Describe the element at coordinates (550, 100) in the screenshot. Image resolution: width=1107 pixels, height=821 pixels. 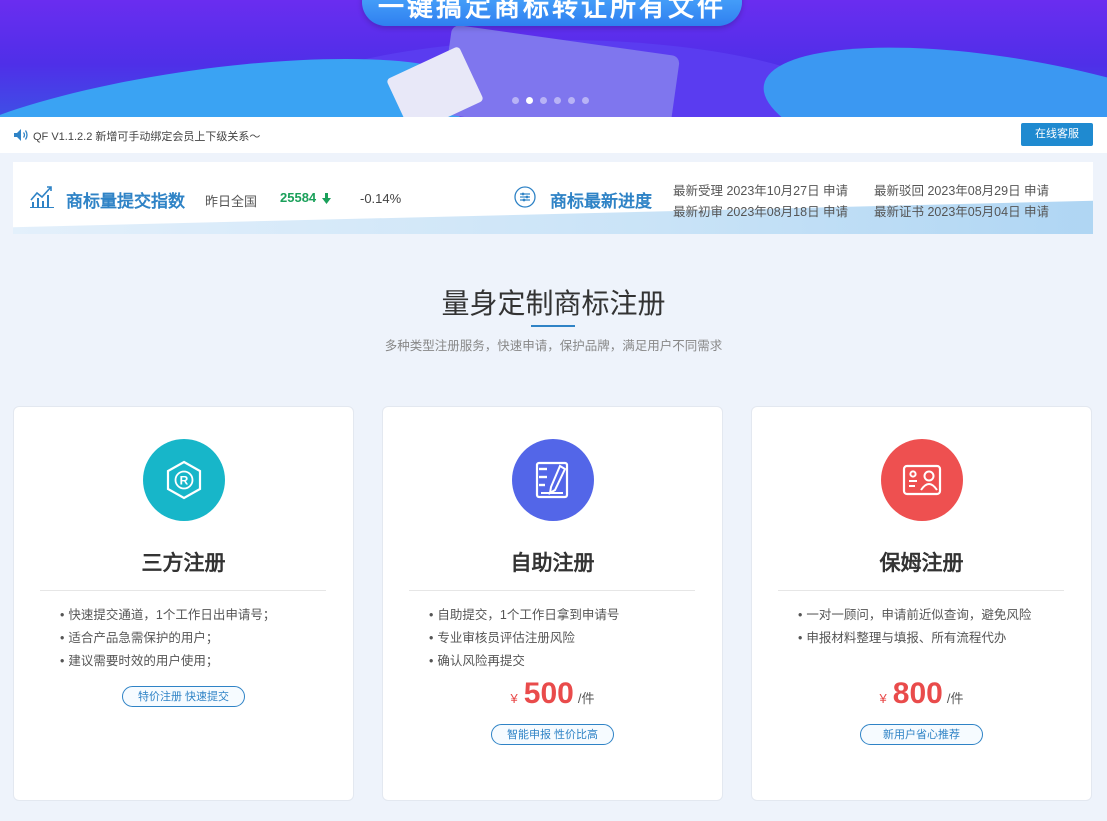
I see `carousel-indicators` at that location.